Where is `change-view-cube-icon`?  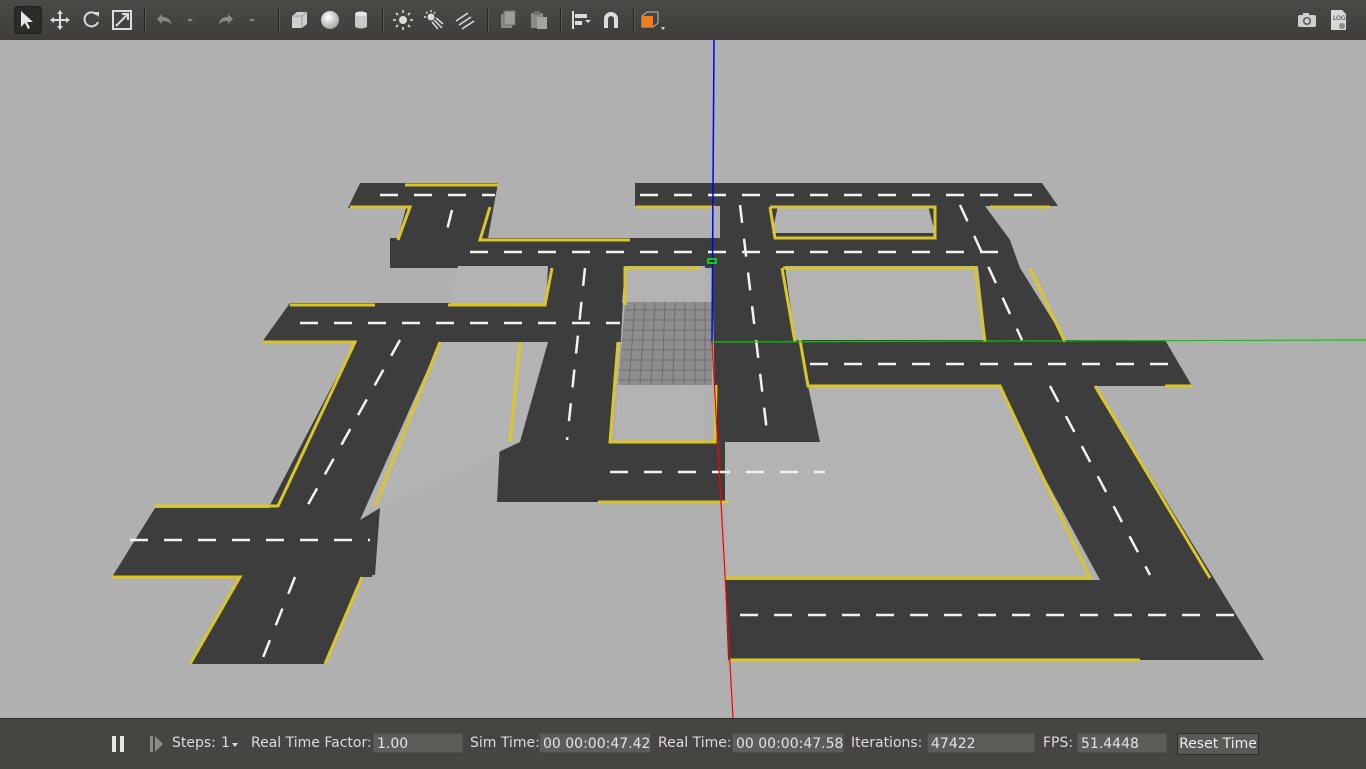
change-view-cube-icon is located at coordinates (652, 20).